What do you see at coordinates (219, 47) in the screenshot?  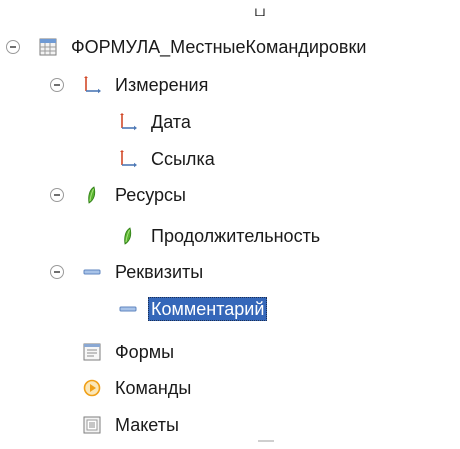 I see `tree-node-label: ФОРМУЛА_МестныеКомандировки` at bounding box center [219, 47].